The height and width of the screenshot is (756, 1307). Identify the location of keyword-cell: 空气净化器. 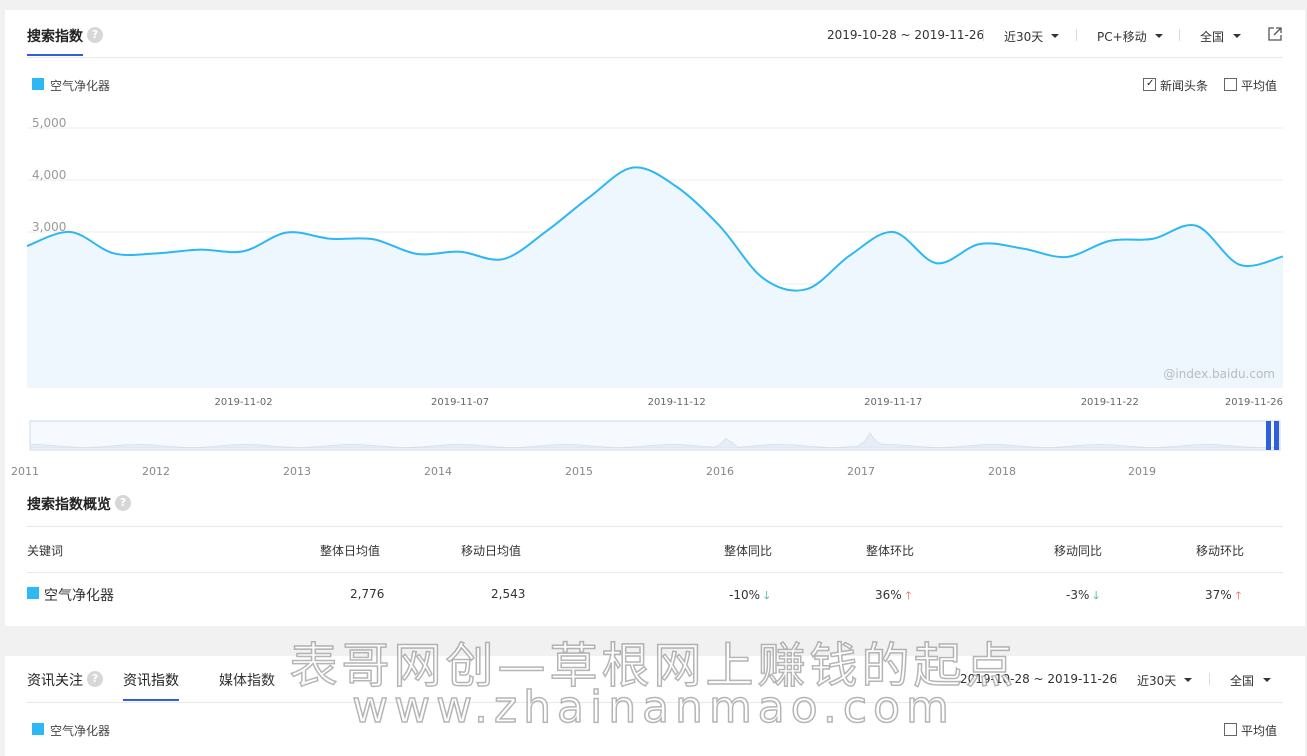
(79, 596).